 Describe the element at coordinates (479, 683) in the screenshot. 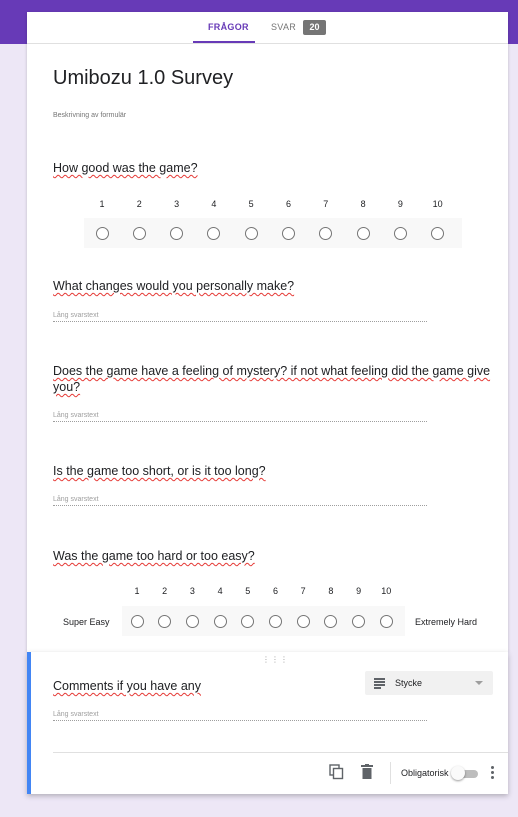

I see `dropdown-caret-icon` at that location.